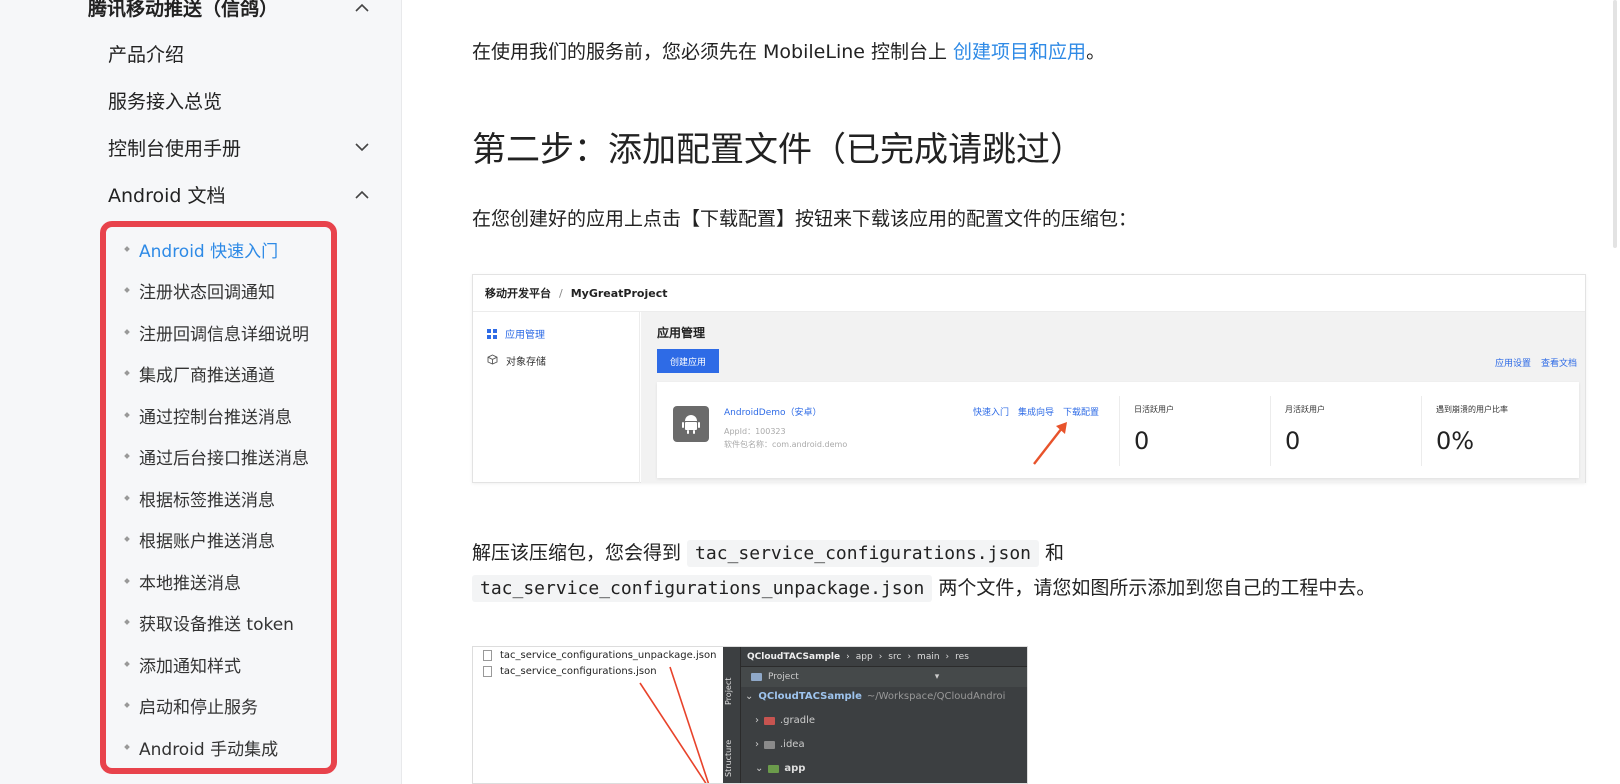 This screenshot has height=784, width=1620. What do you see at coordinates (165, 101) in the screenshot?
I see `sidebar-item-label: 服务接入总览` at bounding box center [165, 101].